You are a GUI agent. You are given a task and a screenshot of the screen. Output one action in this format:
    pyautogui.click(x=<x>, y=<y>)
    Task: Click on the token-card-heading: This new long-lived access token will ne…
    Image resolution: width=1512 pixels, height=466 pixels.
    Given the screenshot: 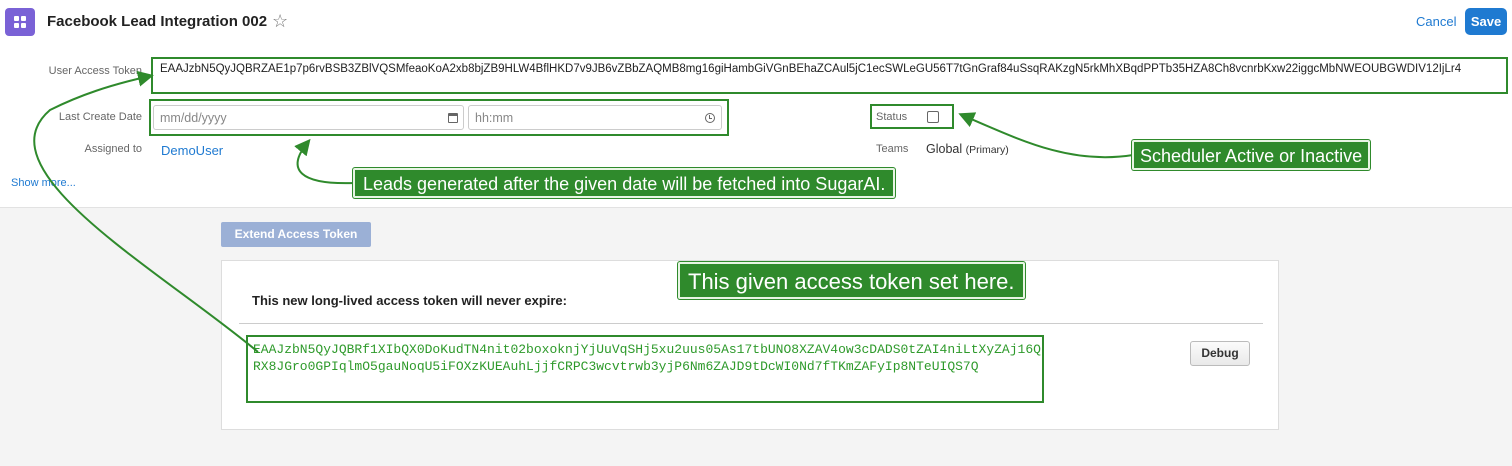 What is the action you would take?
    pyautogui.click(x=409, y=300)
    